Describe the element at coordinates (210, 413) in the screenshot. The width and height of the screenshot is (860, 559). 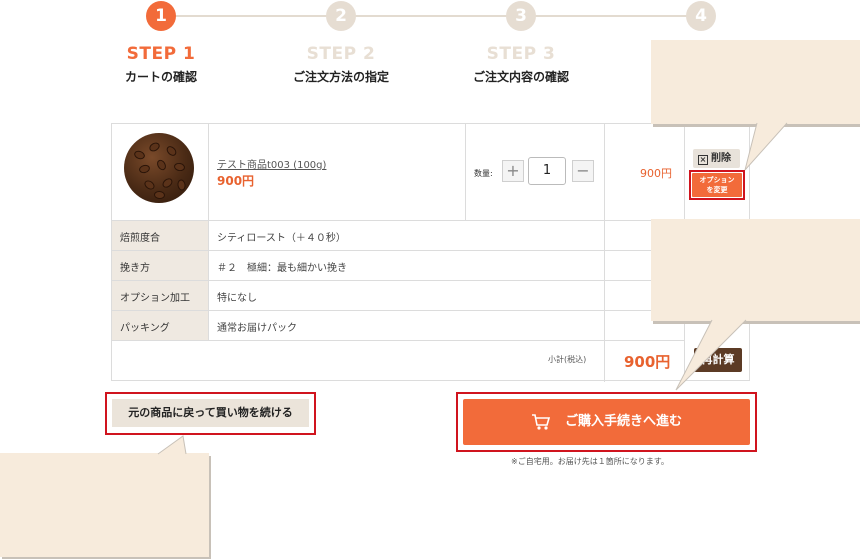
I see `continue-shopping-highlight` at that location.